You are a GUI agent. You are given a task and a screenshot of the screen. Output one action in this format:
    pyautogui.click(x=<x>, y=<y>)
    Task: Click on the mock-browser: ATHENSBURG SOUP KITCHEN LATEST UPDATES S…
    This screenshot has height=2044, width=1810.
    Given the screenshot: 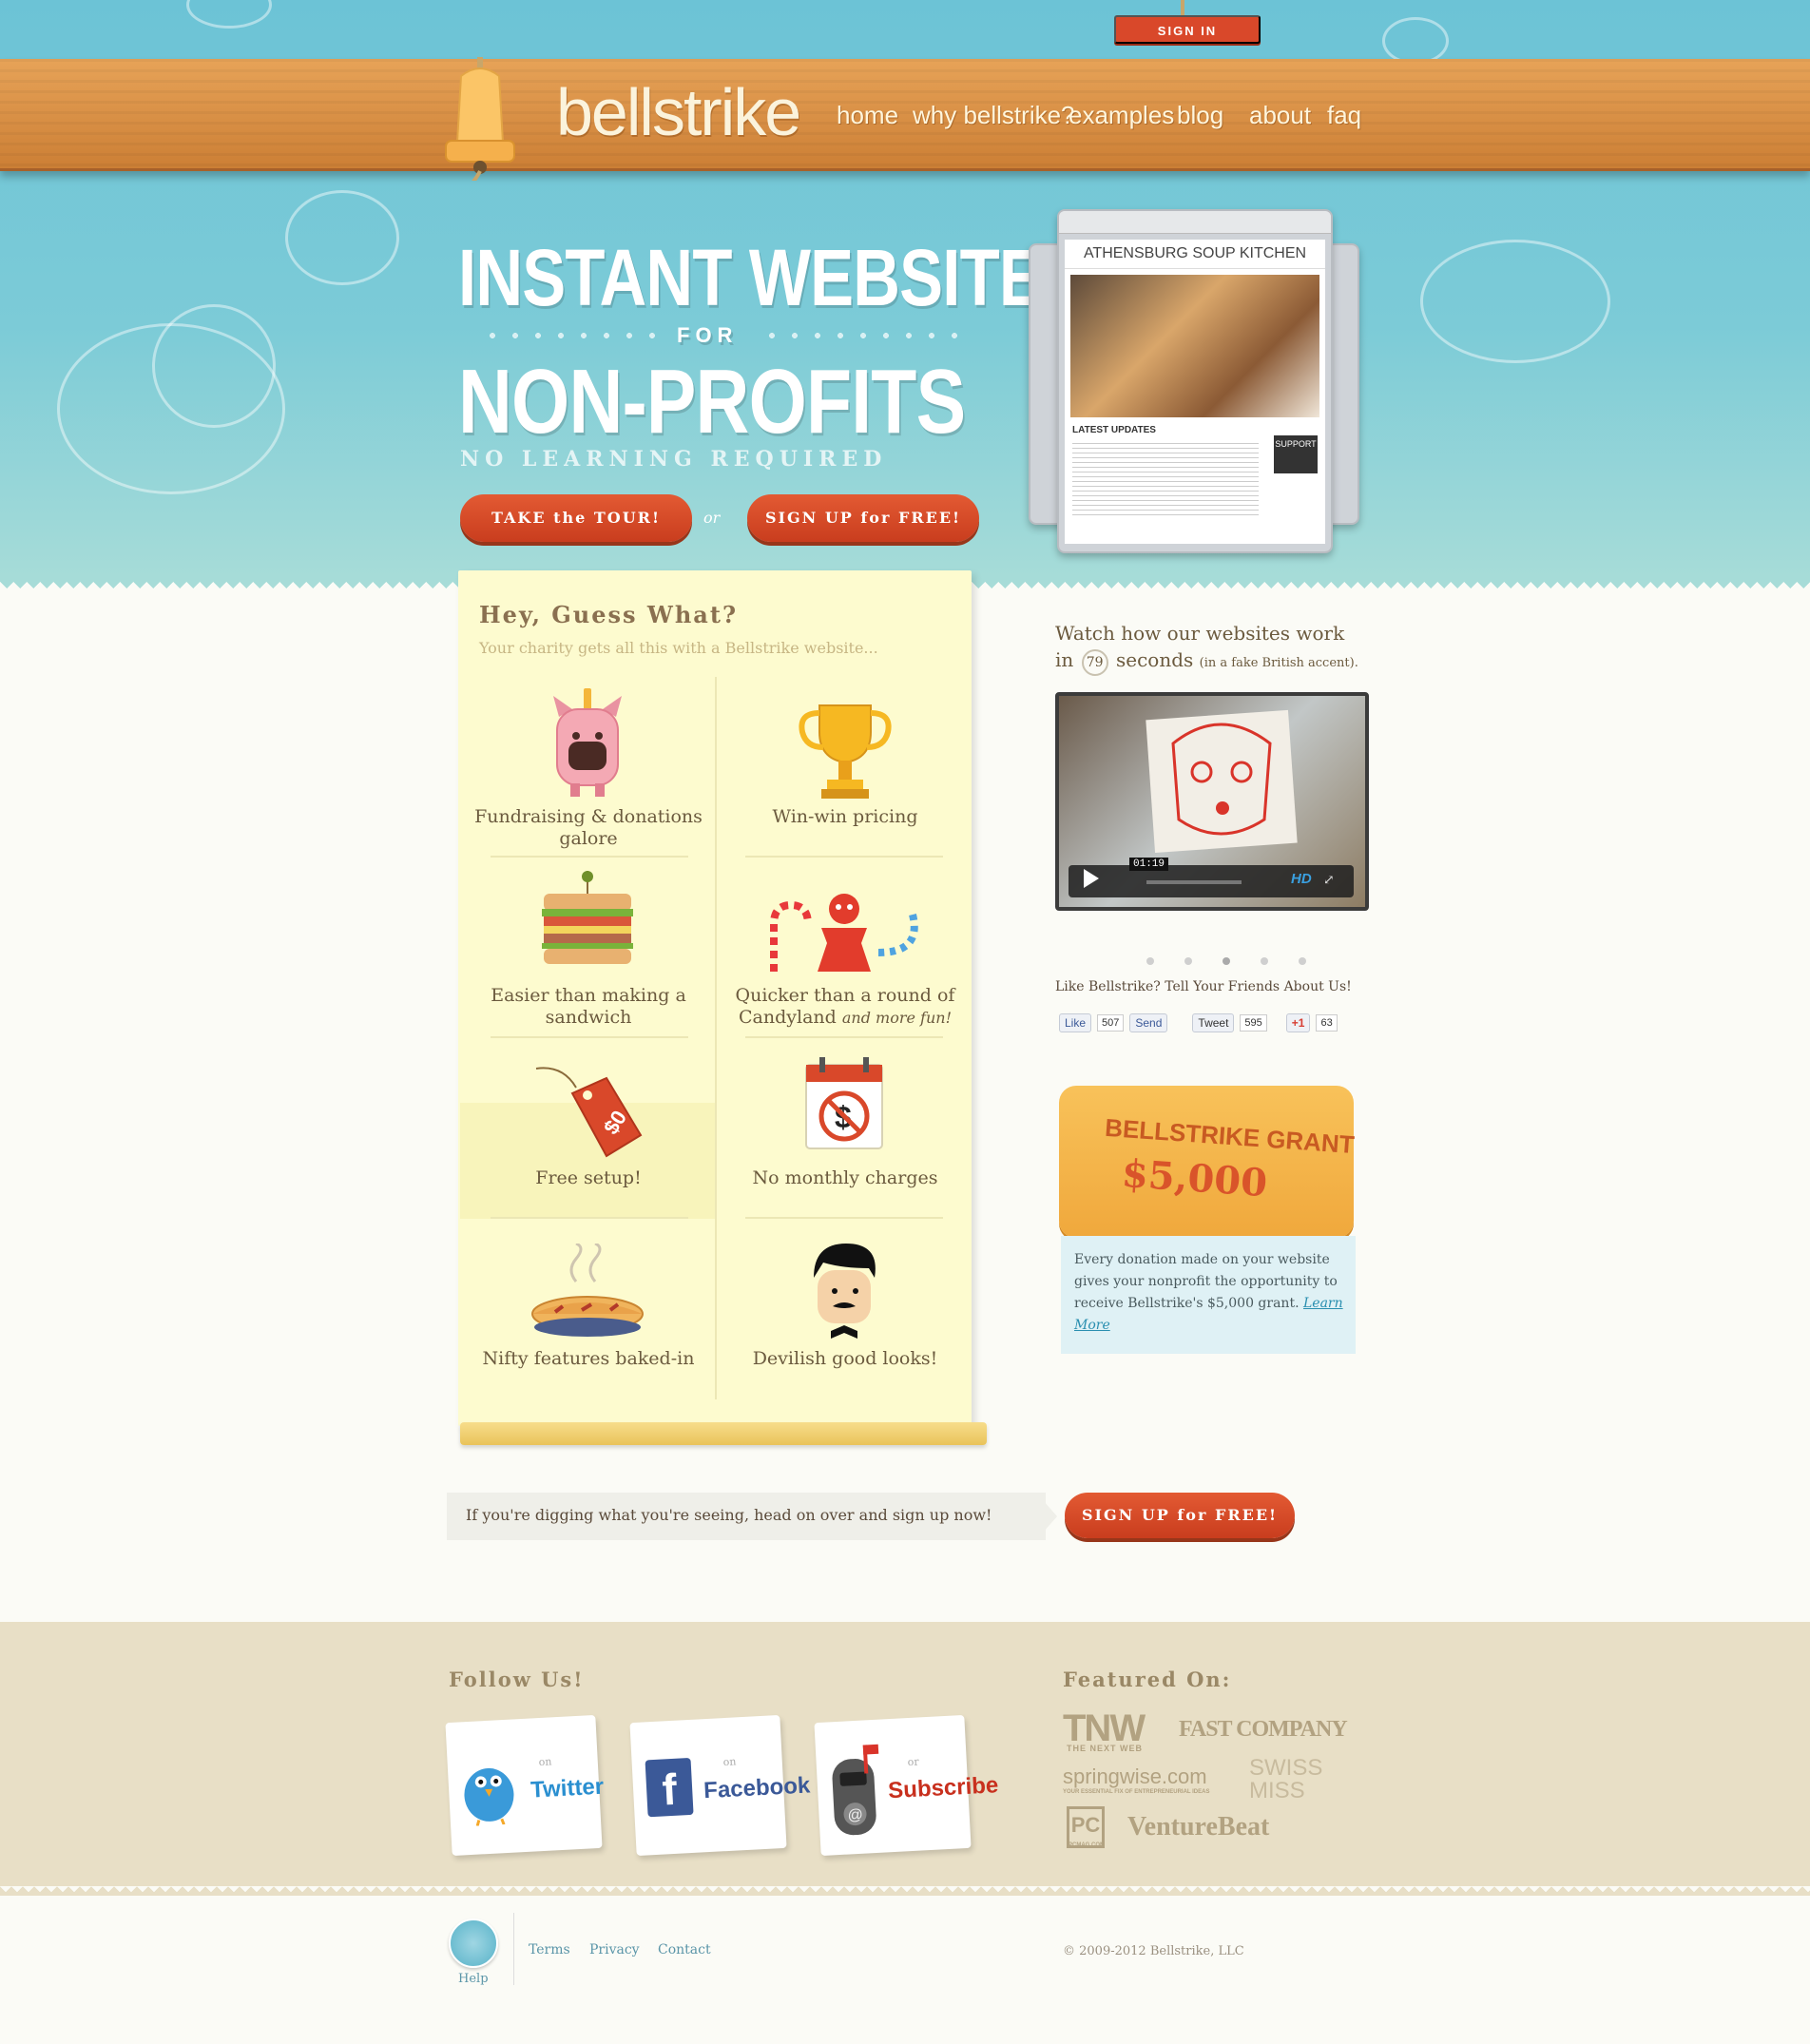 What is the action you would take?
    pyautogui.click(x=1195, y=381)
    